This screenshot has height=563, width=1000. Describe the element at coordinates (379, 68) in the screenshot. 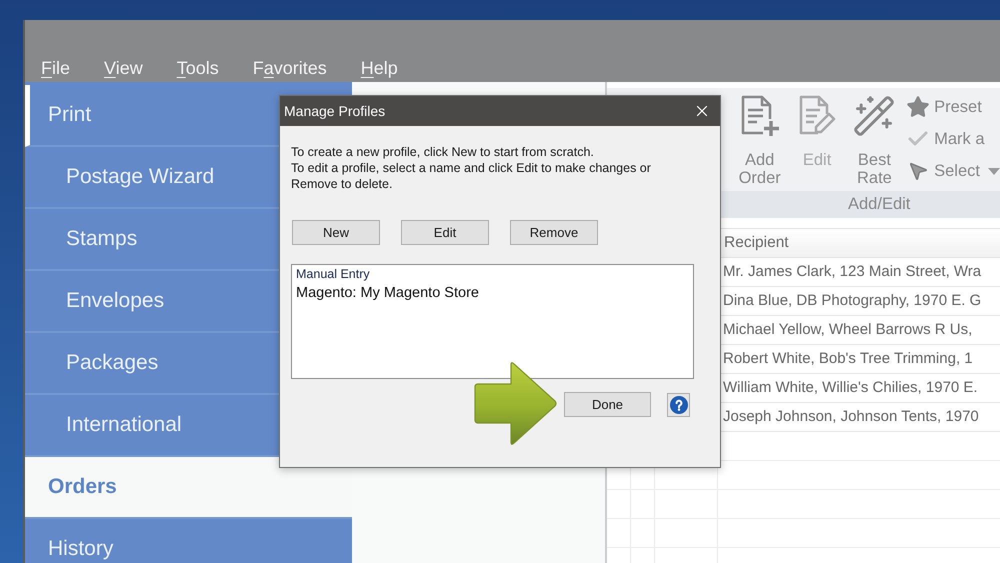

I see `menu-item: Help` at that location.